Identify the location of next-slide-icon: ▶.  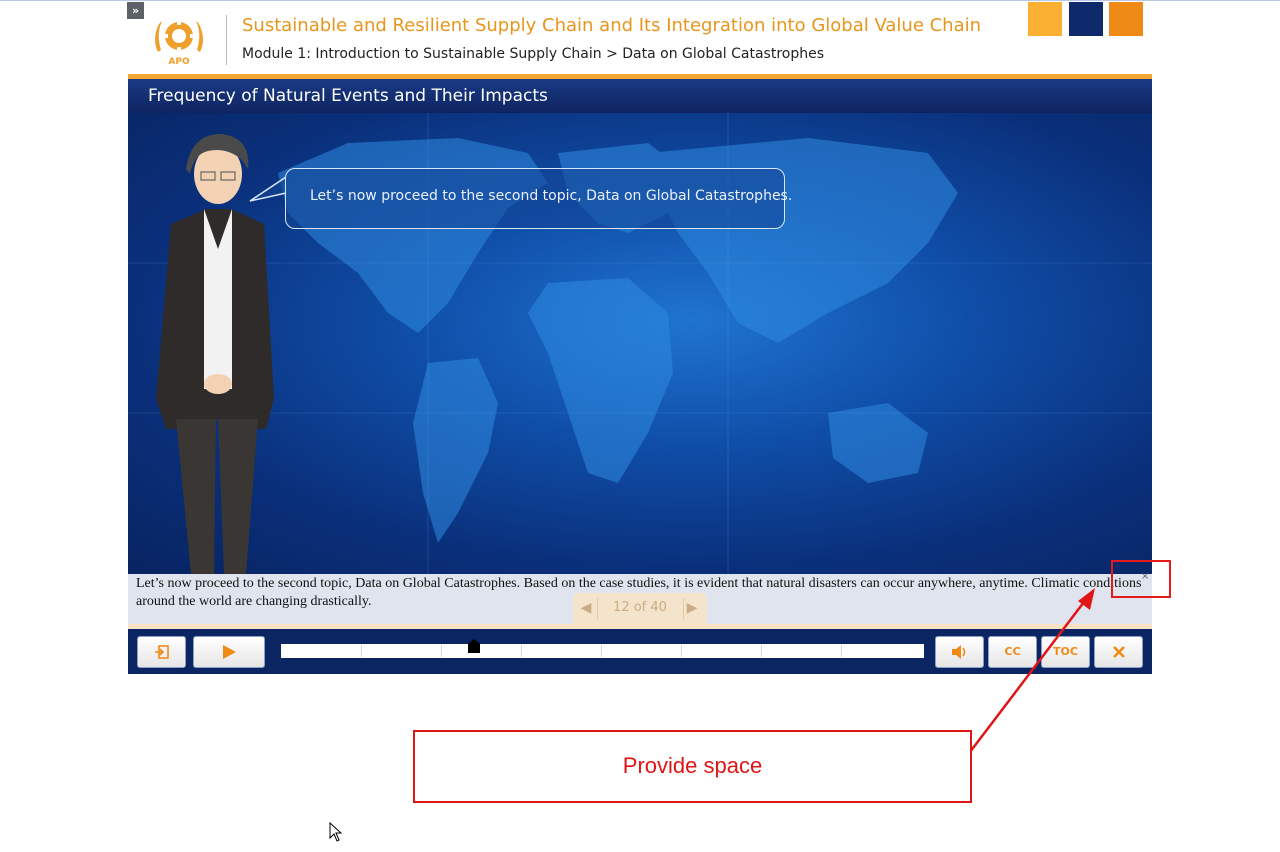
(692, 608).